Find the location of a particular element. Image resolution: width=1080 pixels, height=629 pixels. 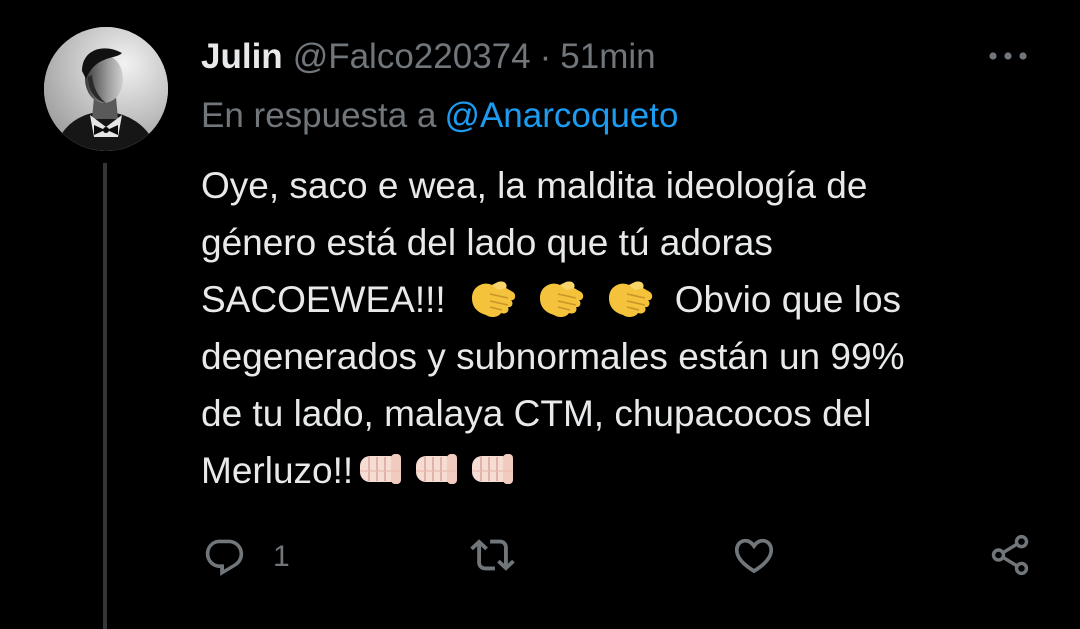

like-button is located at coordinates (767, 555).